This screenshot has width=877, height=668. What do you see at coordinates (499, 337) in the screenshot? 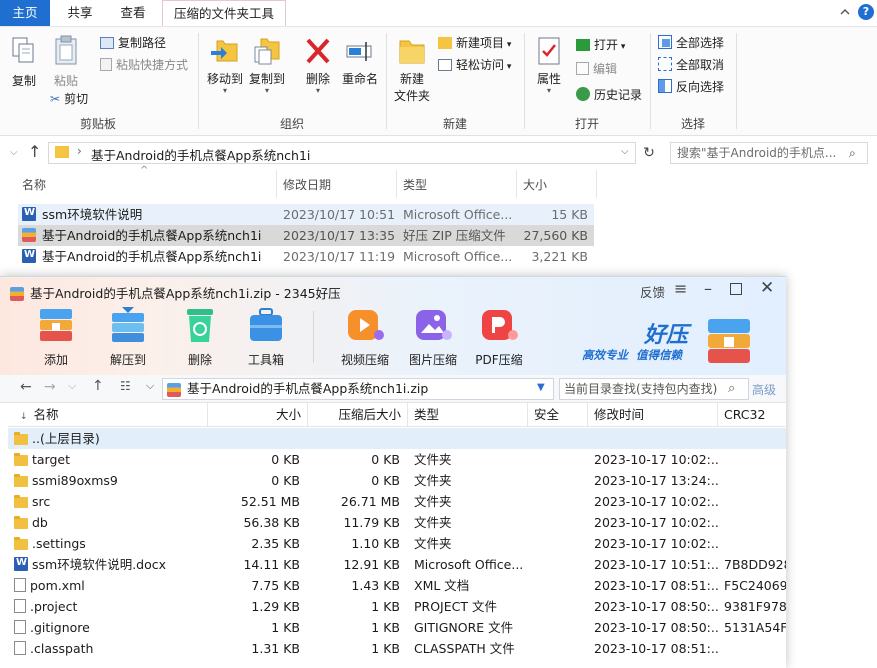
I see `pdf-compress-button: PDF压缩` at bounding box center [499, 337].